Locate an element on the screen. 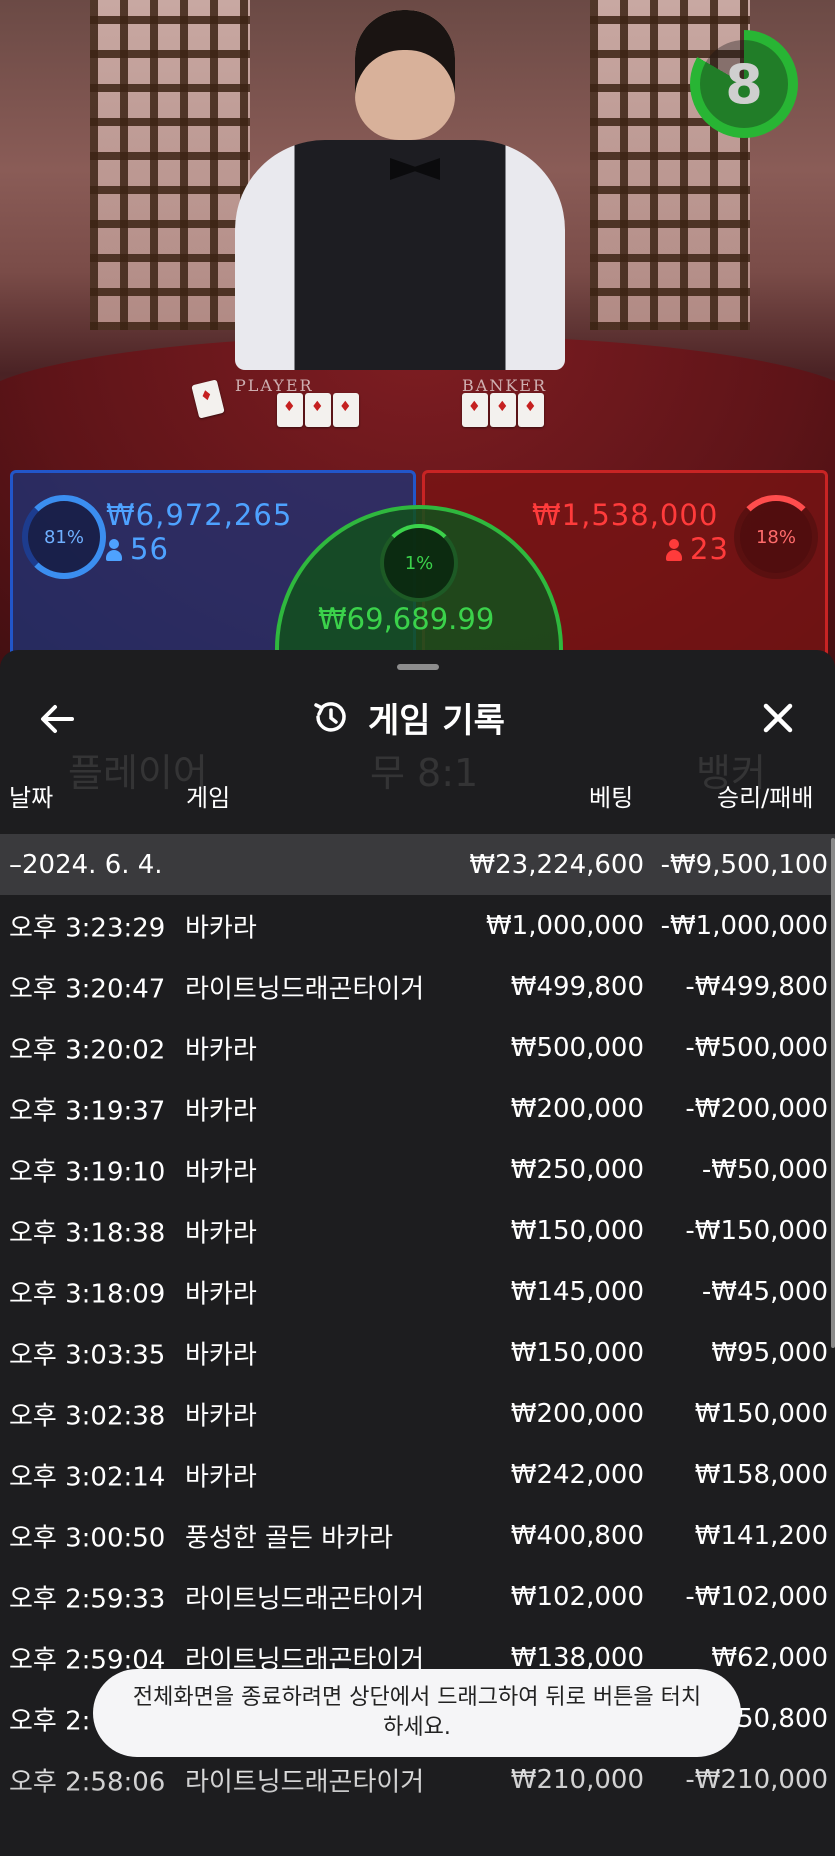  history-row: 오후 2:59:33 라이트닝드래곤타이거 ₩102,000 -₩102,000 is located at coordinates (417, 1596).